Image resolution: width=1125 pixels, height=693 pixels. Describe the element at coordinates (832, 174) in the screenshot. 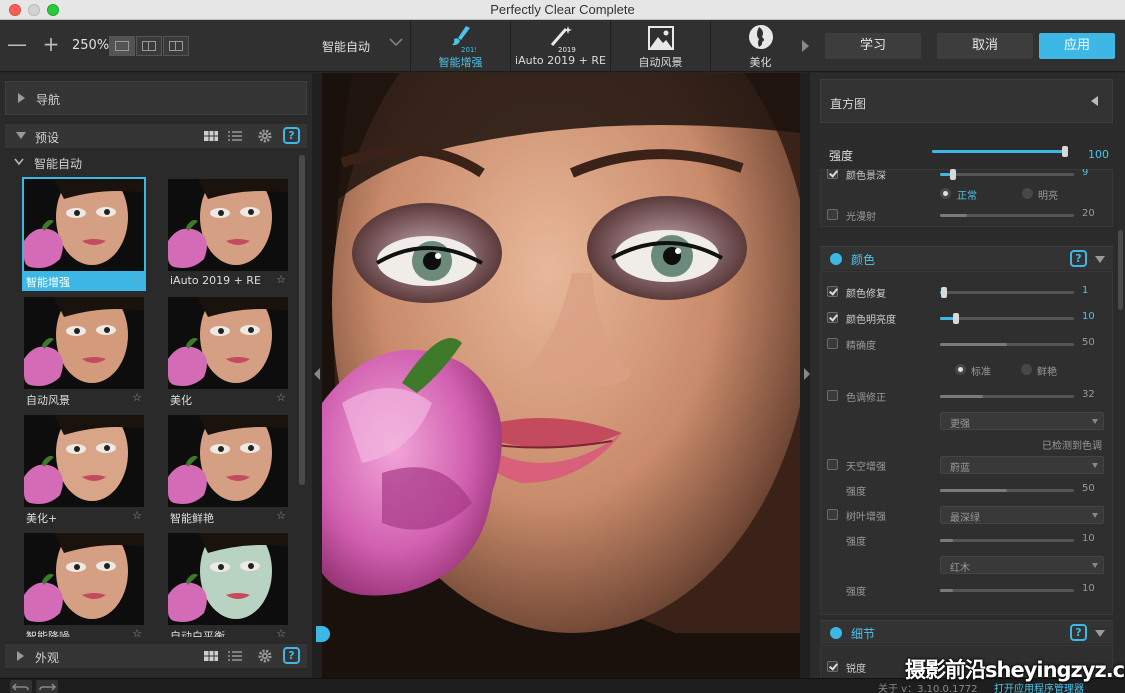

I see `depth-checkbox` at that location.